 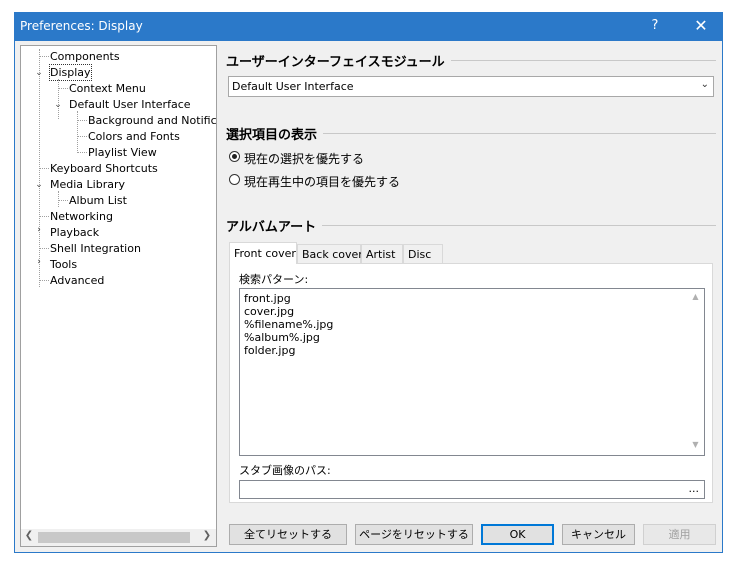 I want to click on cancel-button: キャンセル, so click(x=598, y=534).